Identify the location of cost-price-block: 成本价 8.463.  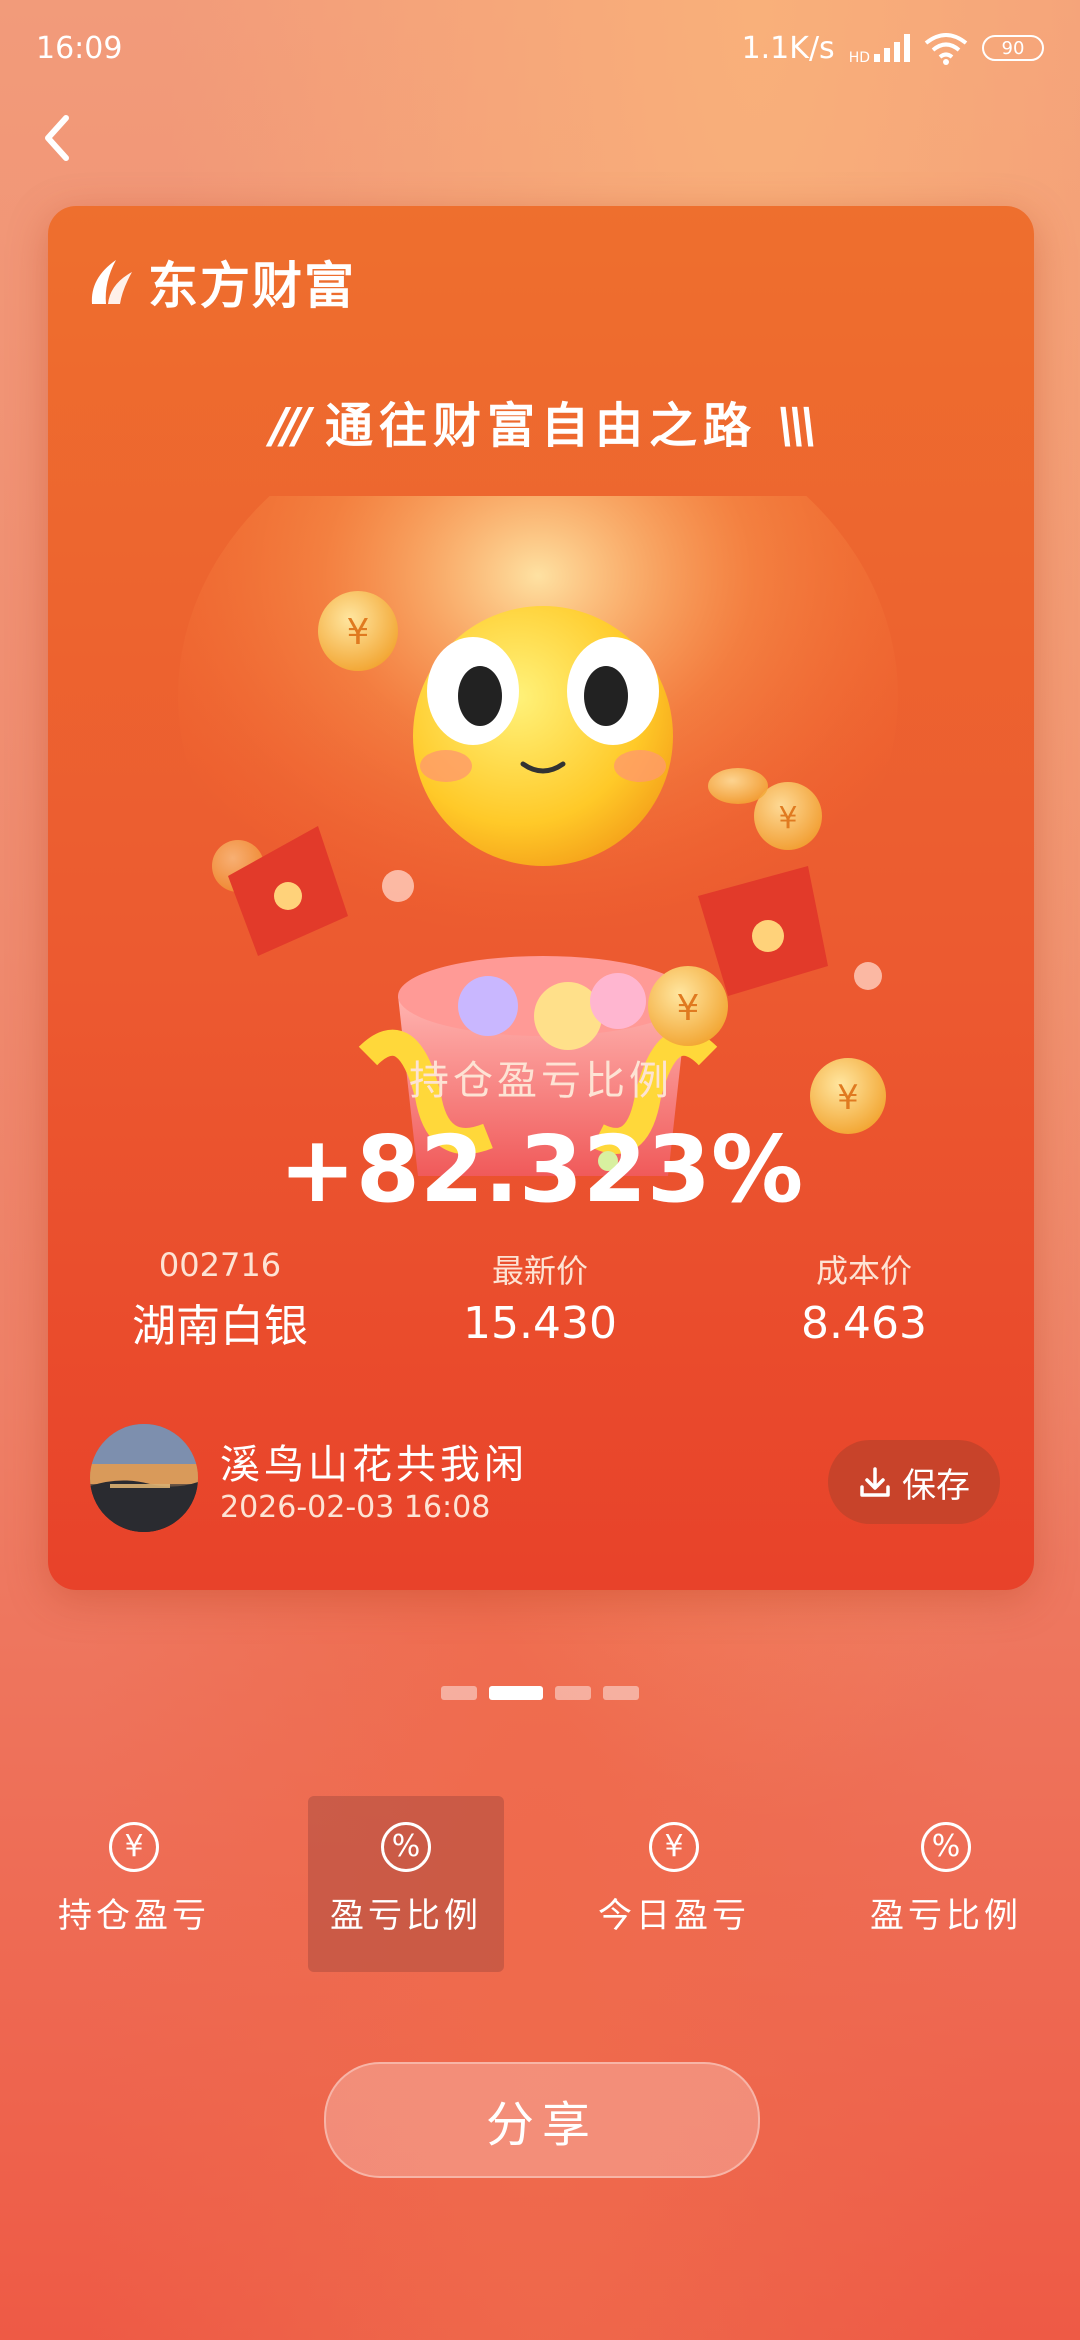
(864, 1297).